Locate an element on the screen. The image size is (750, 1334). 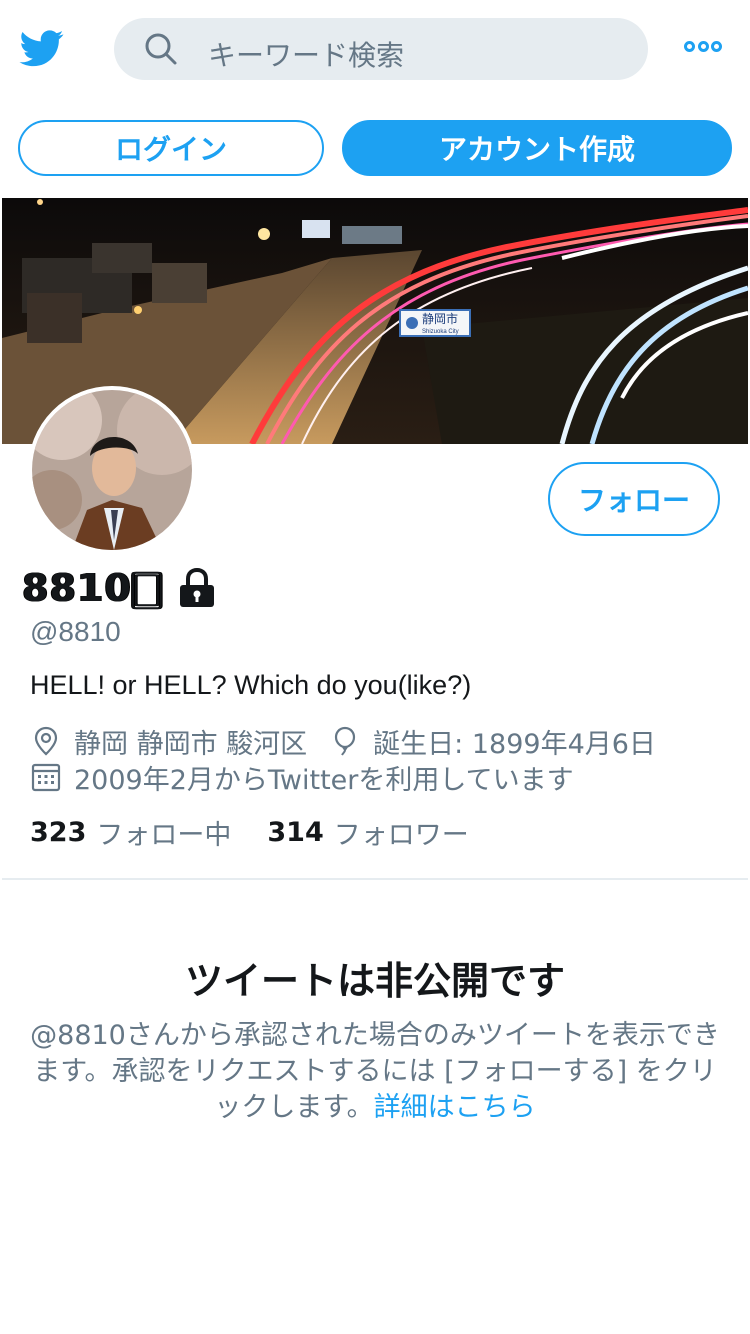
top-bar: キーワード検索 is located at coordinates (375, 50).